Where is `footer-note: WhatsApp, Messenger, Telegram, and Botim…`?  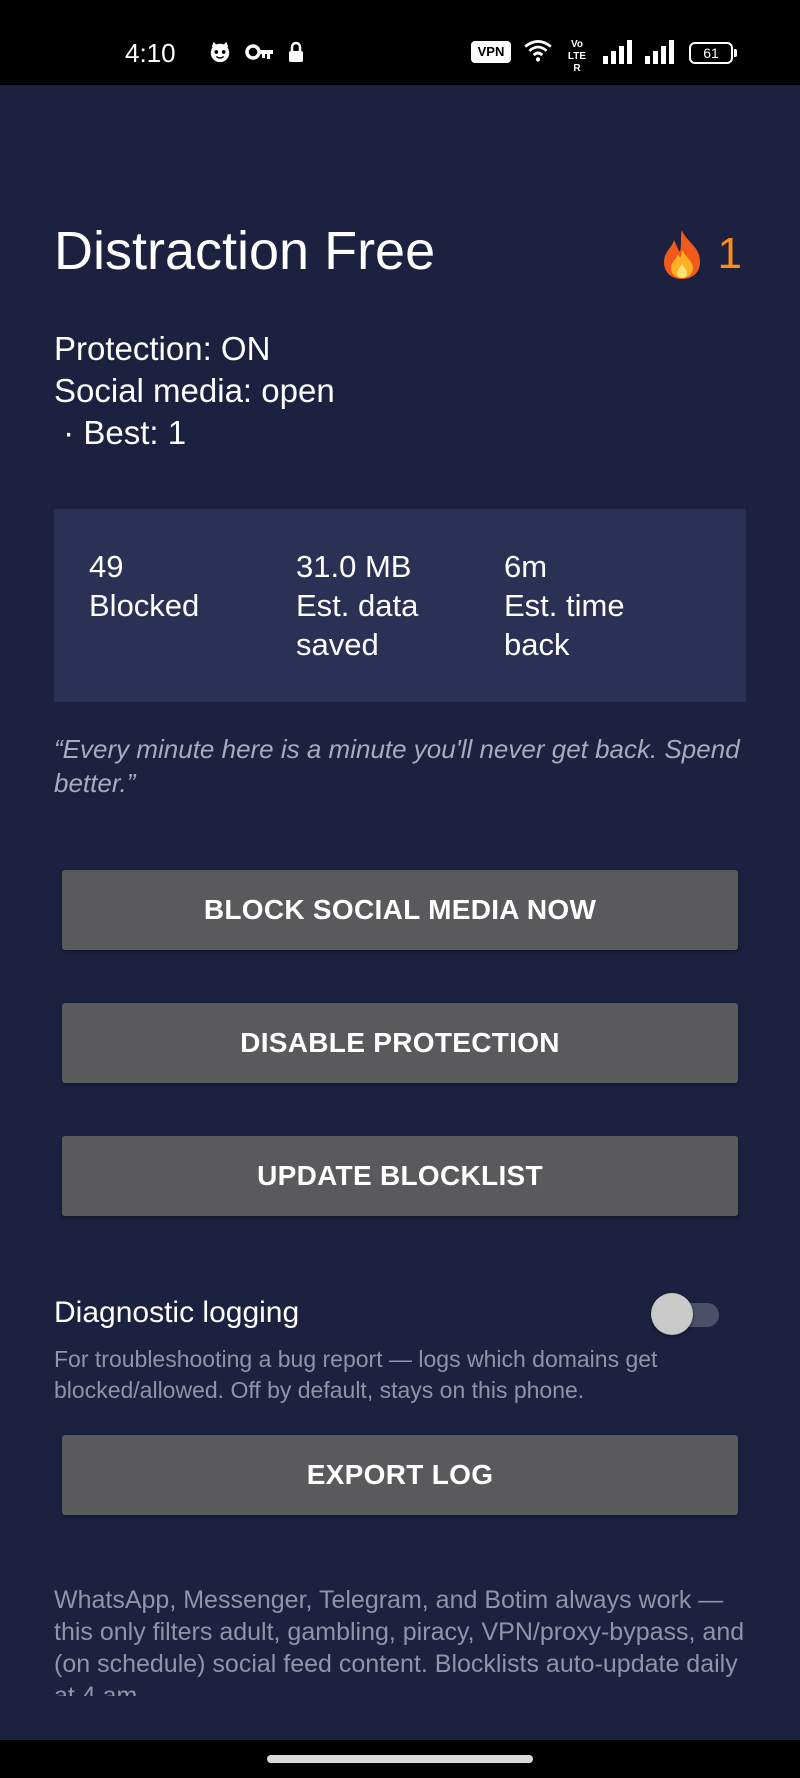
footer-note: WhatsApp, Messenger, Telegram, and Botim… is located at coordinates (399, 1641).